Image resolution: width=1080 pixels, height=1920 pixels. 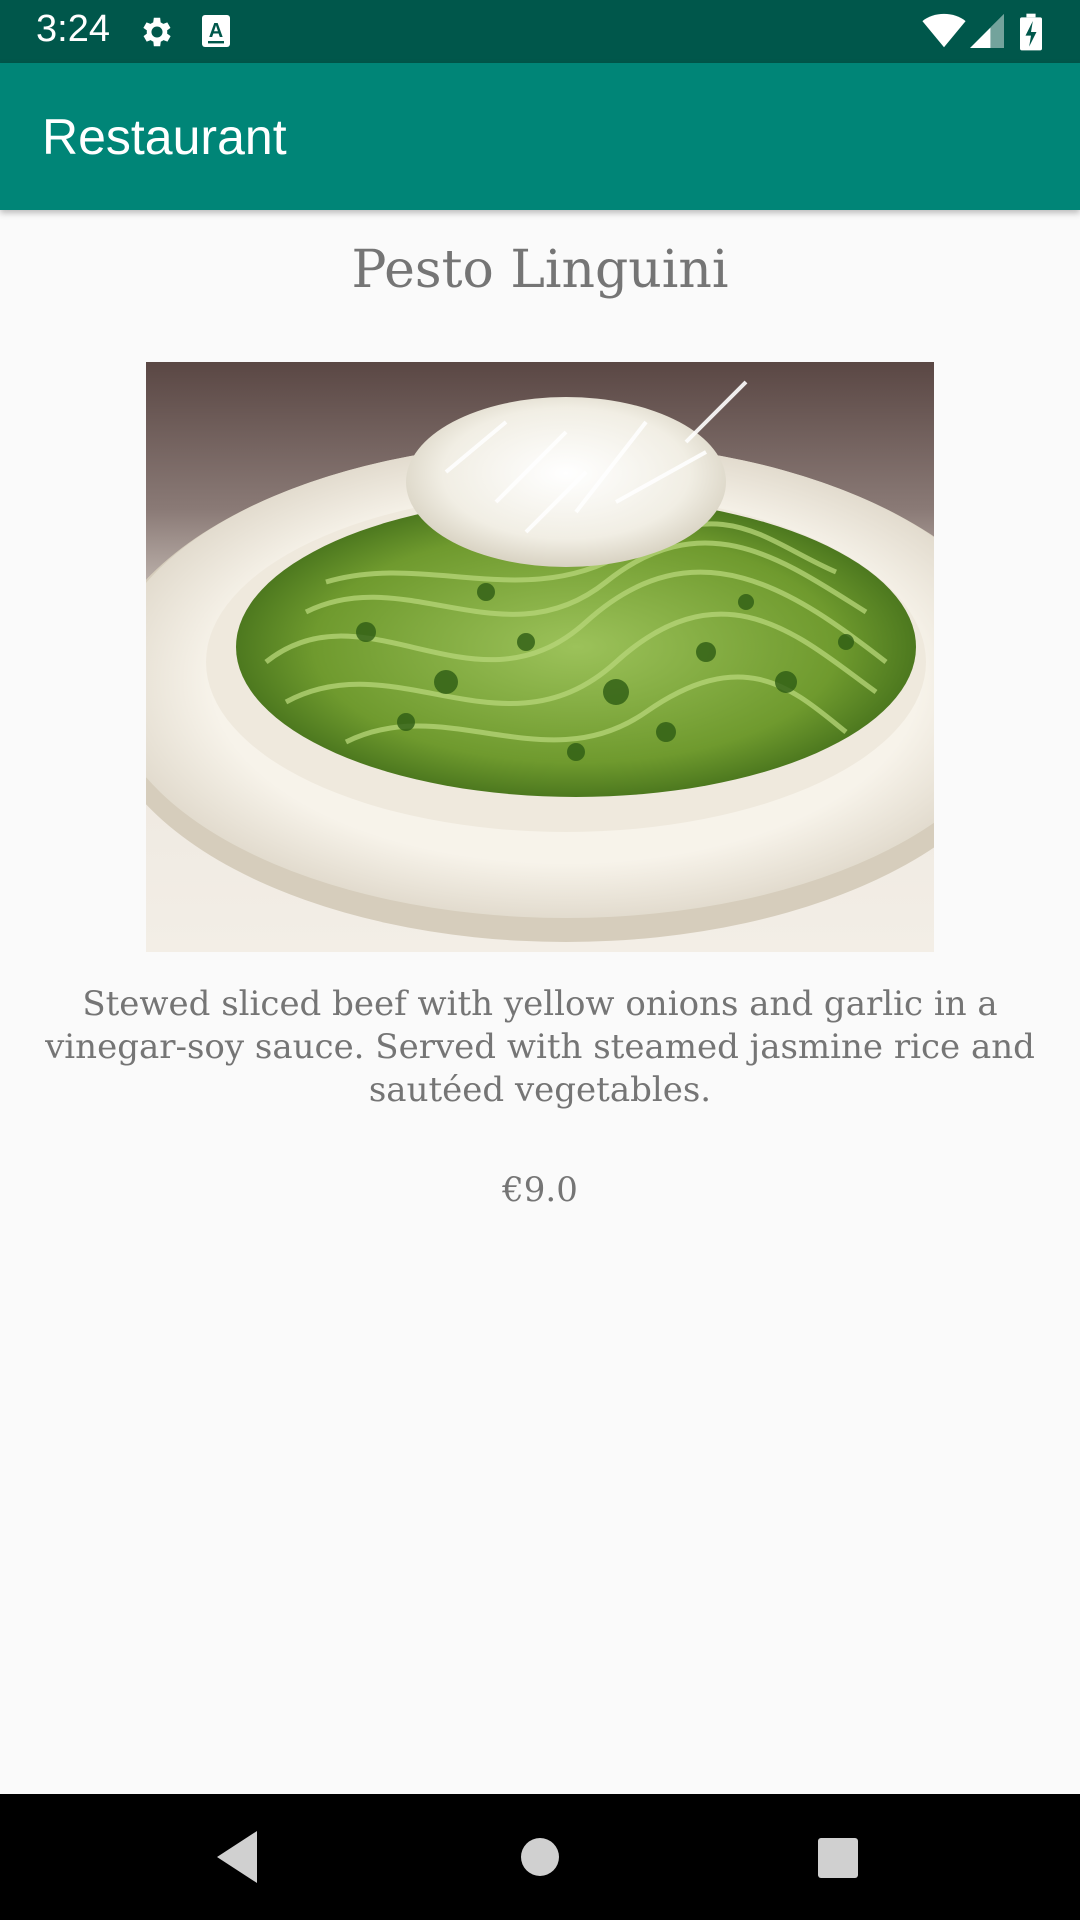 I want to click on home-icon, so click(x=540, y=1857).